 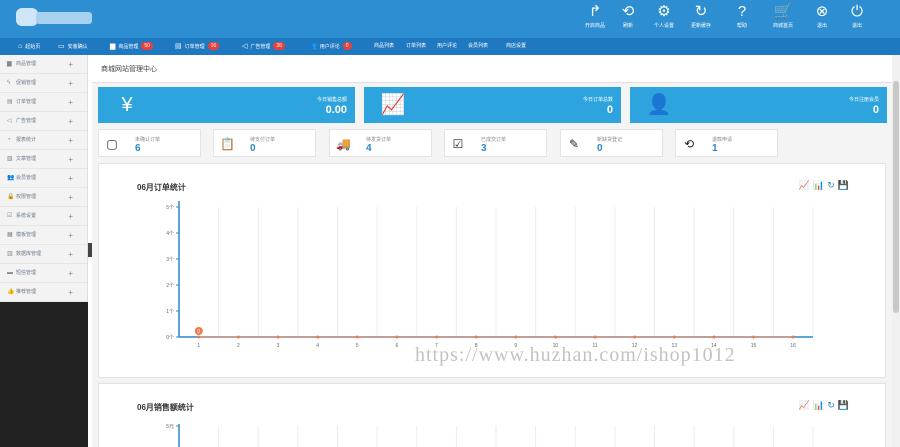 I want to click on y-tick-label: 3个, so click(x=170, y=260).